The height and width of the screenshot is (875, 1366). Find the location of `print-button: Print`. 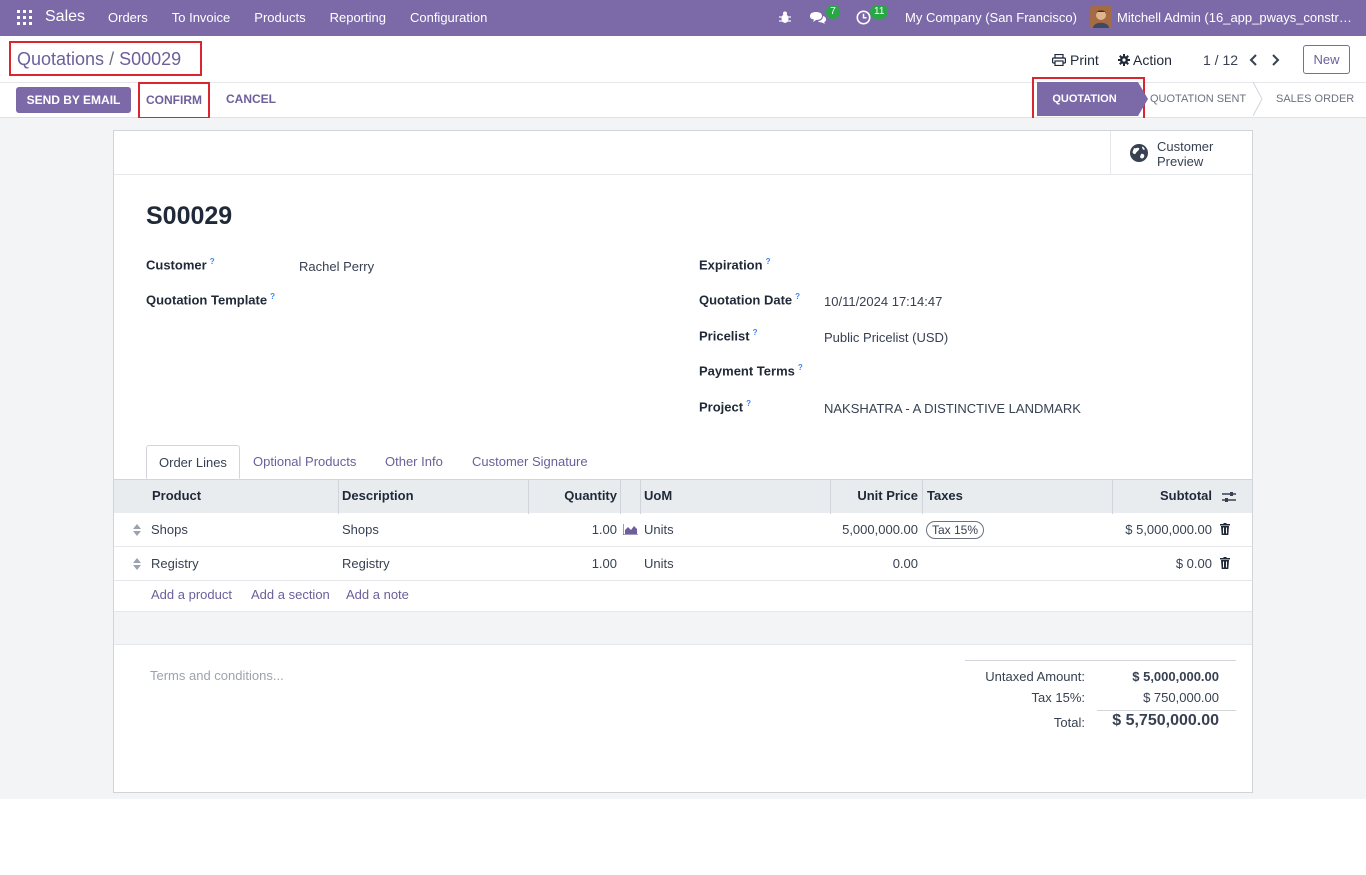

print-button: Print is located at coordinates (1075, 60).